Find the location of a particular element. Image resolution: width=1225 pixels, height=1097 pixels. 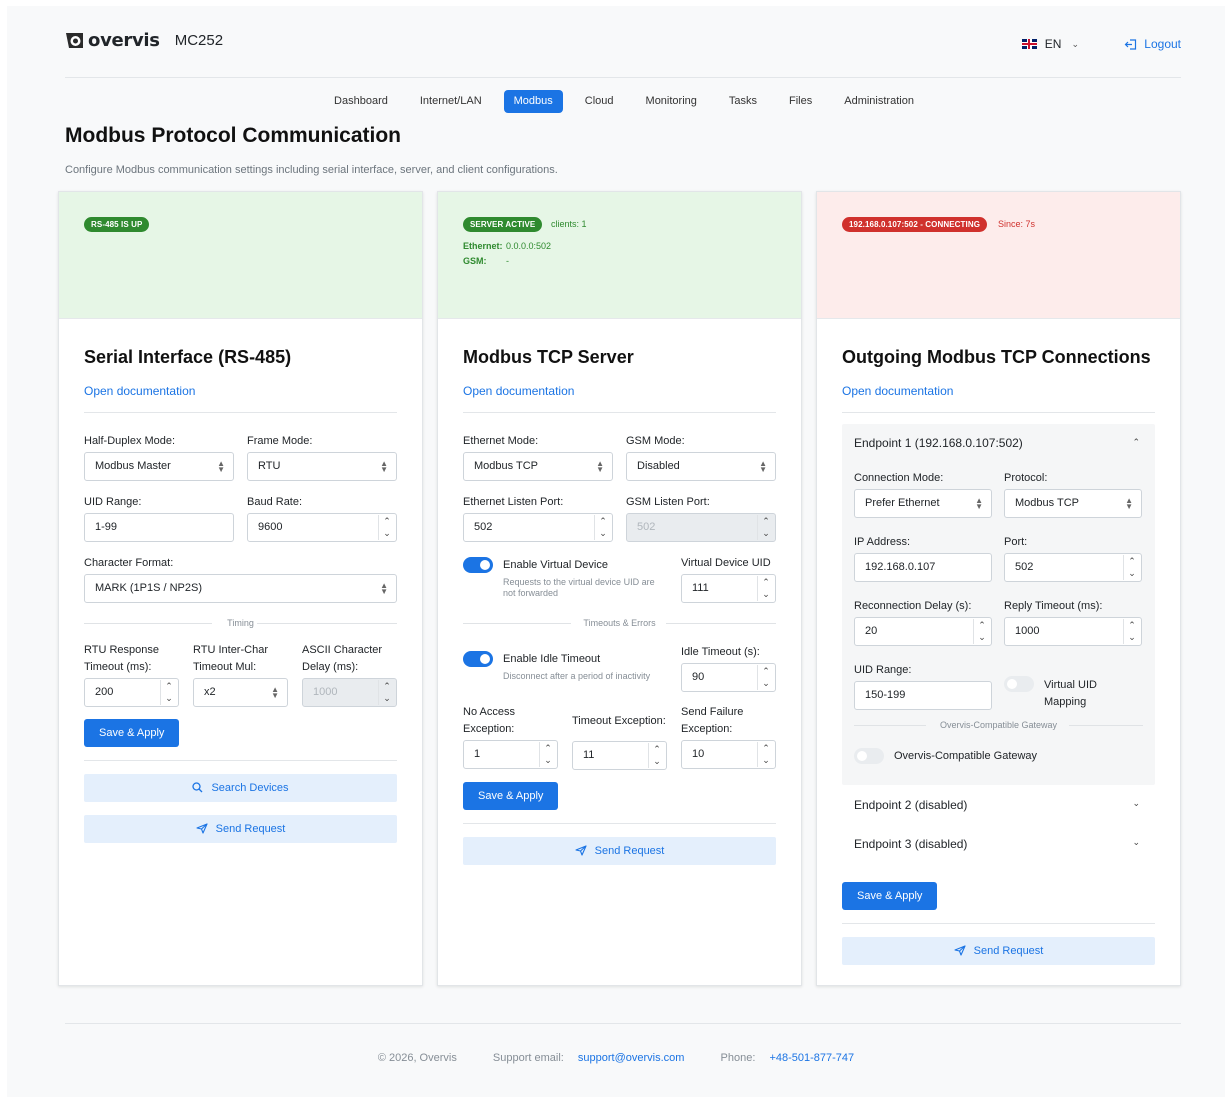

status-badge: 192.168.0.107:502 - CONNECTING is located at coordinates (915, 224).